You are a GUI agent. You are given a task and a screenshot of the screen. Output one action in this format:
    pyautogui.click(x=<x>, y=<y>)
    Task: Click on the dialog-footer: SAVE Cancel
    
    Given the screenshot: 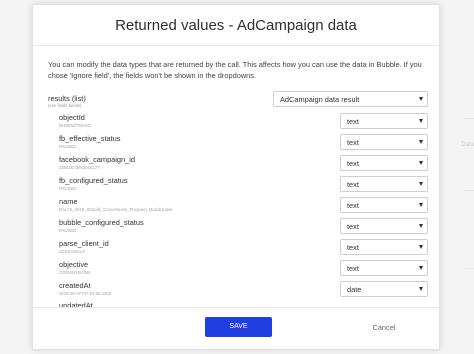 What is the action you would take?
    pyautogui.click(x=236, y=328)
    